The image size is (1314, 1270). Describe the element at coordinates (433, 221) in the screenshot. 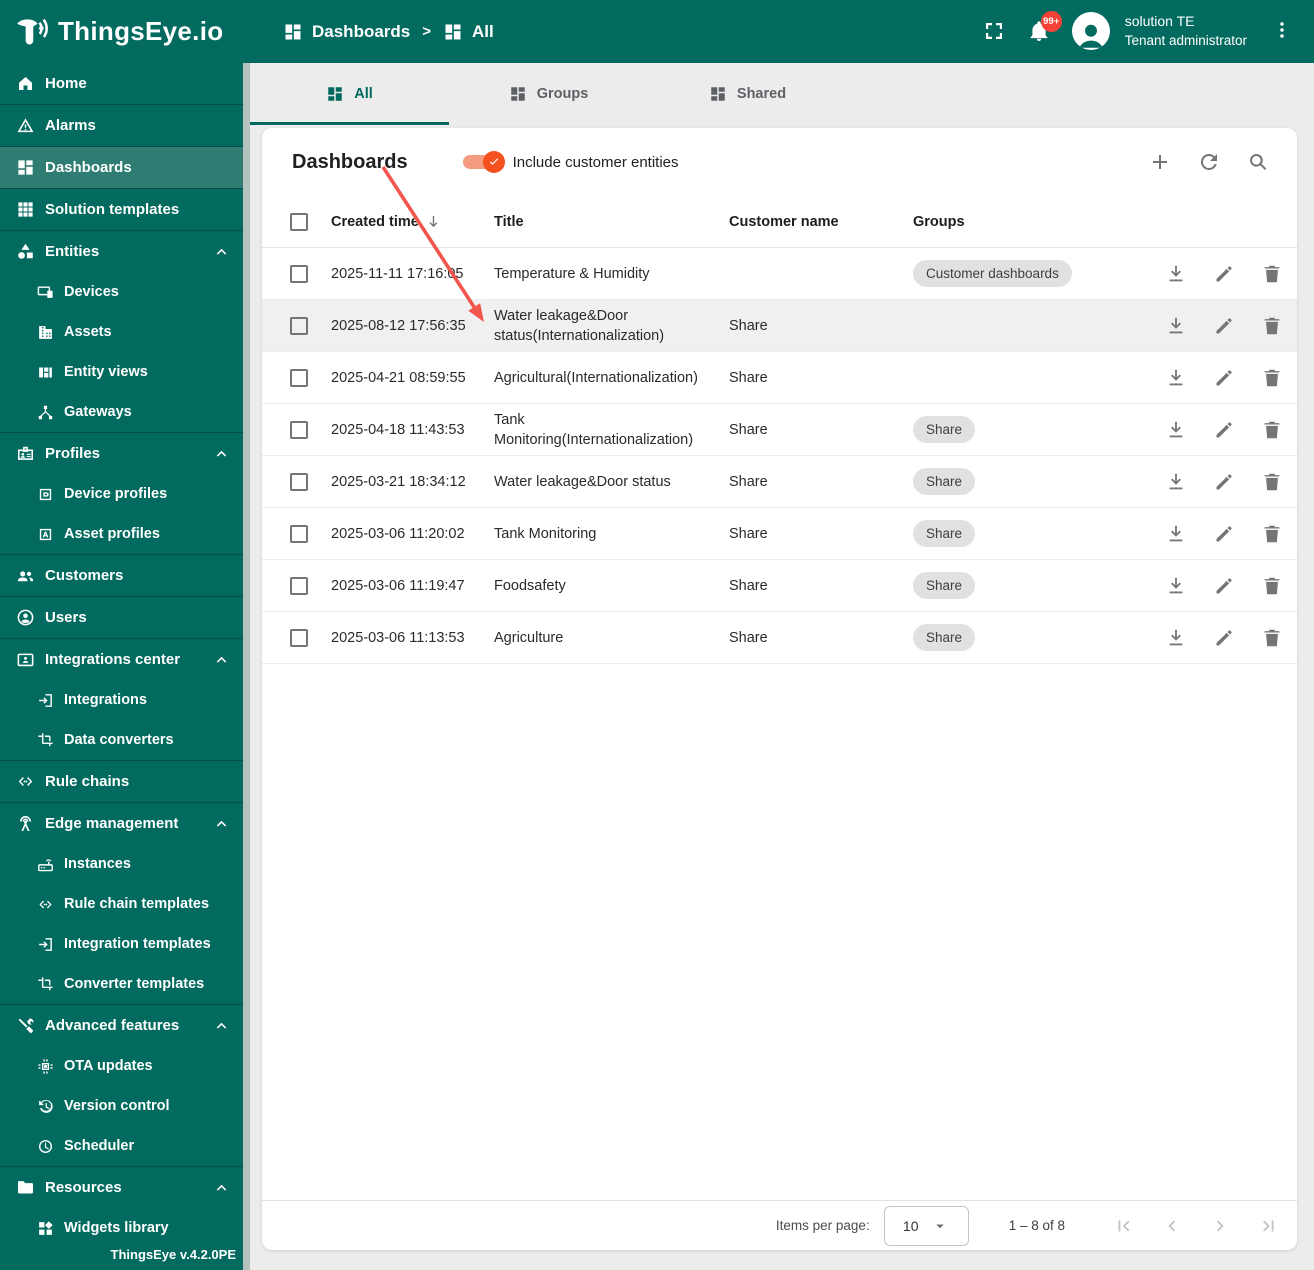

I see `sort-desc-icon` at that location.